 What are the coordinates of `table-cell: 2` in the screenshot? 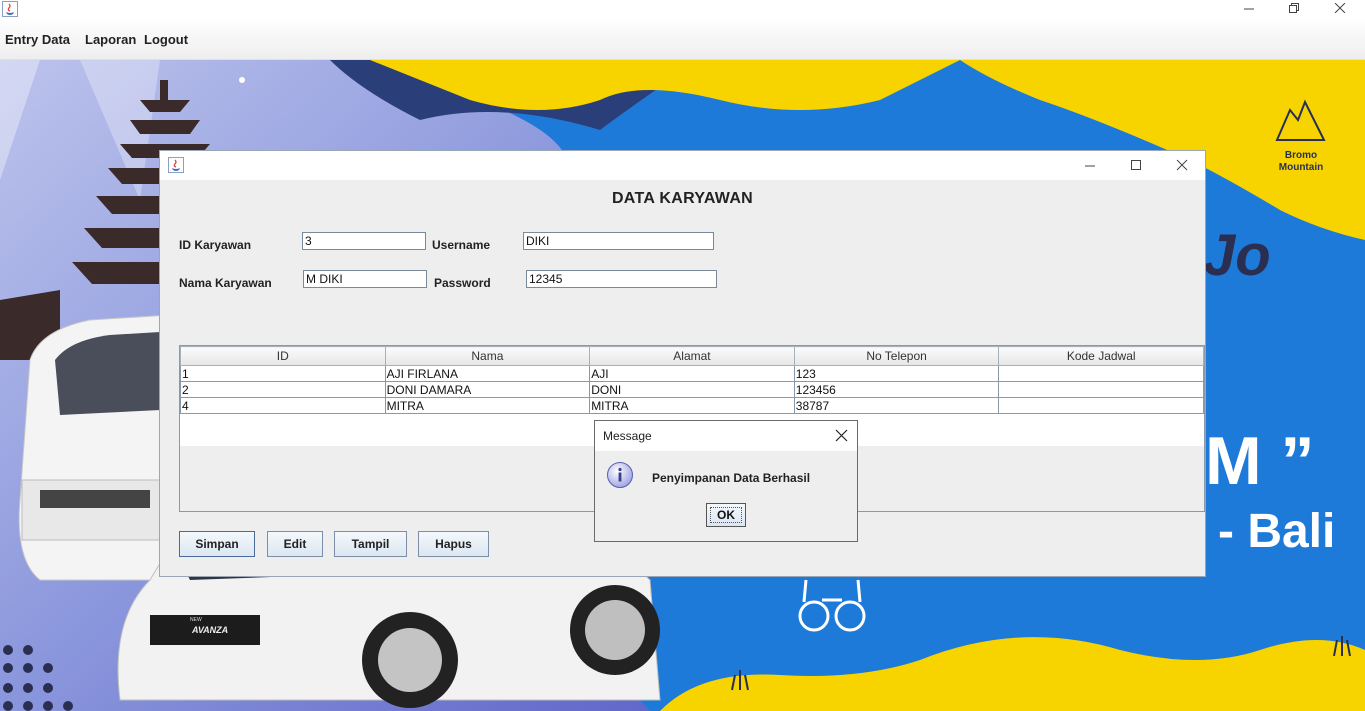 It's located at (283, 389).